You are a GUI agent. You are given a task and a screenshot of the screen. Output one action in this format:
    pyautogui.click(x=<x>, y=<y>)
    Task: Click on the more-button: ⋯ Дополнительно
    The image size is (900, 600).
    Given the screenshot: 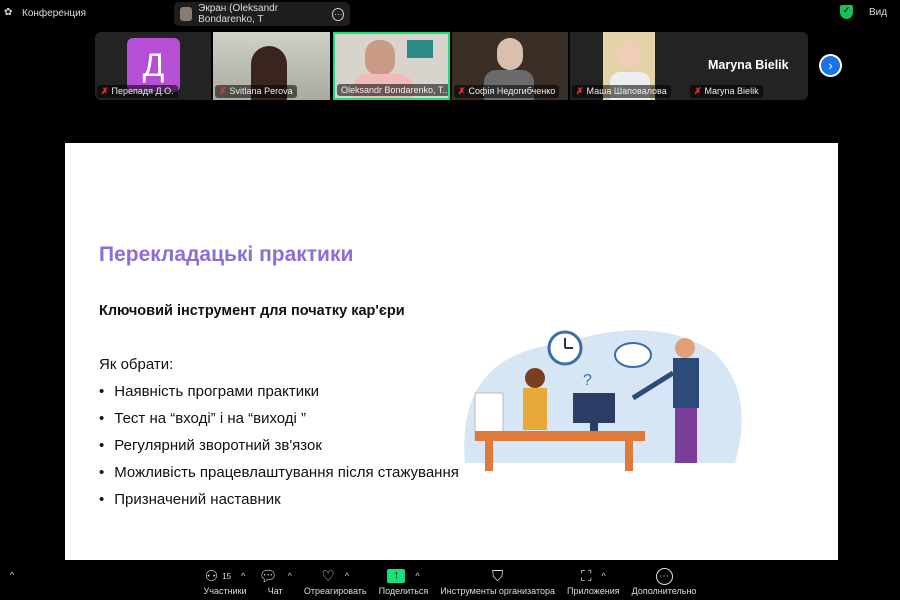 What is the action you would take?
    pyautogui.click(x=664, y=581)
    